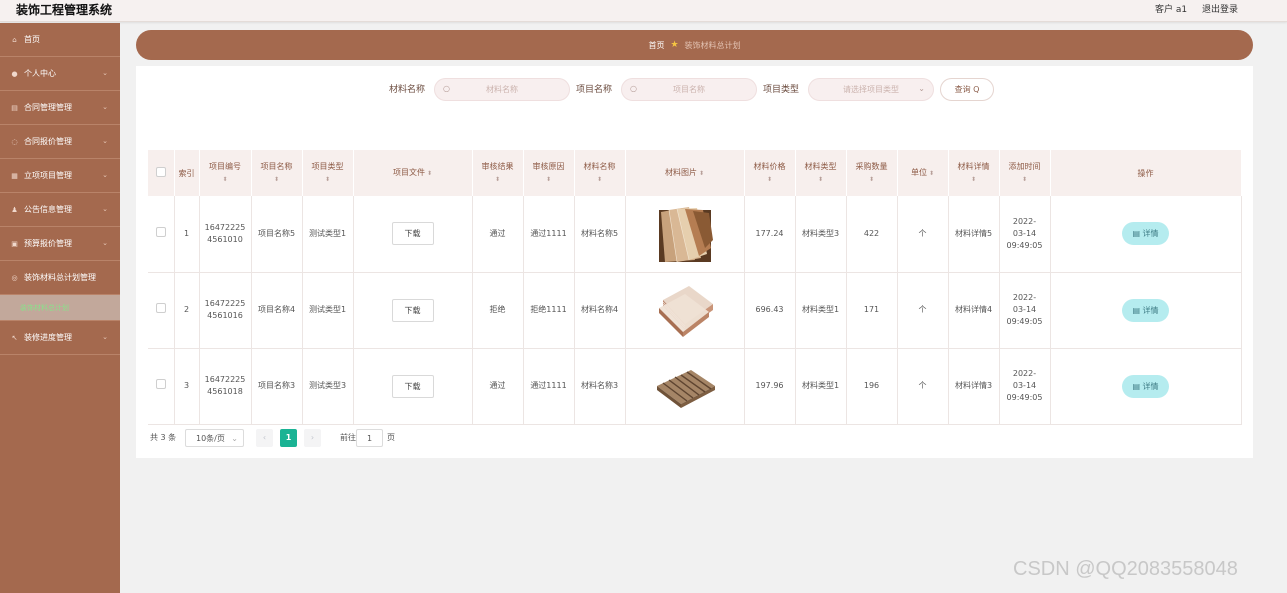 Image resolution: width=1287 pixels, height=593 pixels. Describe the element at coordinates (770, 173) in the screenshot. I see `header-material-price: 材料价格 ⬍` at that location.